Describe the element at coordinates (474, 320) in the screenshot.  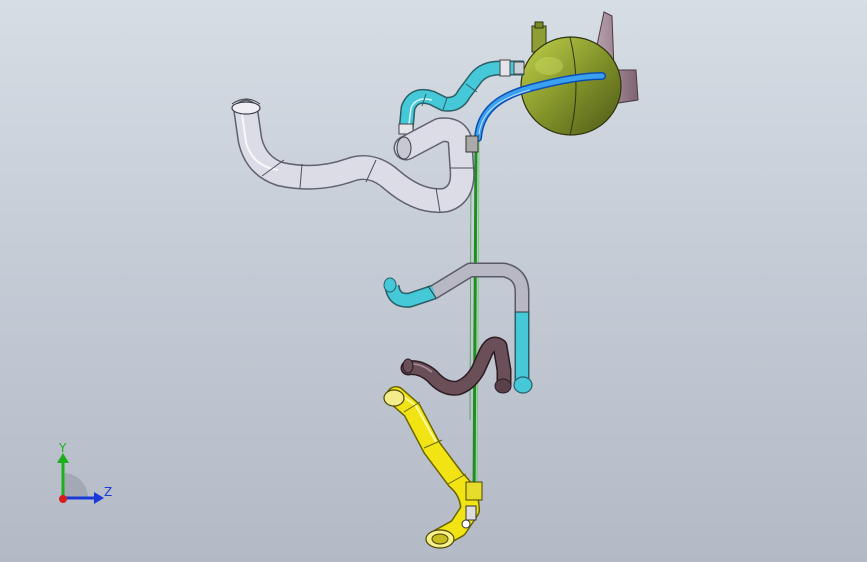
I see `green-wire` at that location.